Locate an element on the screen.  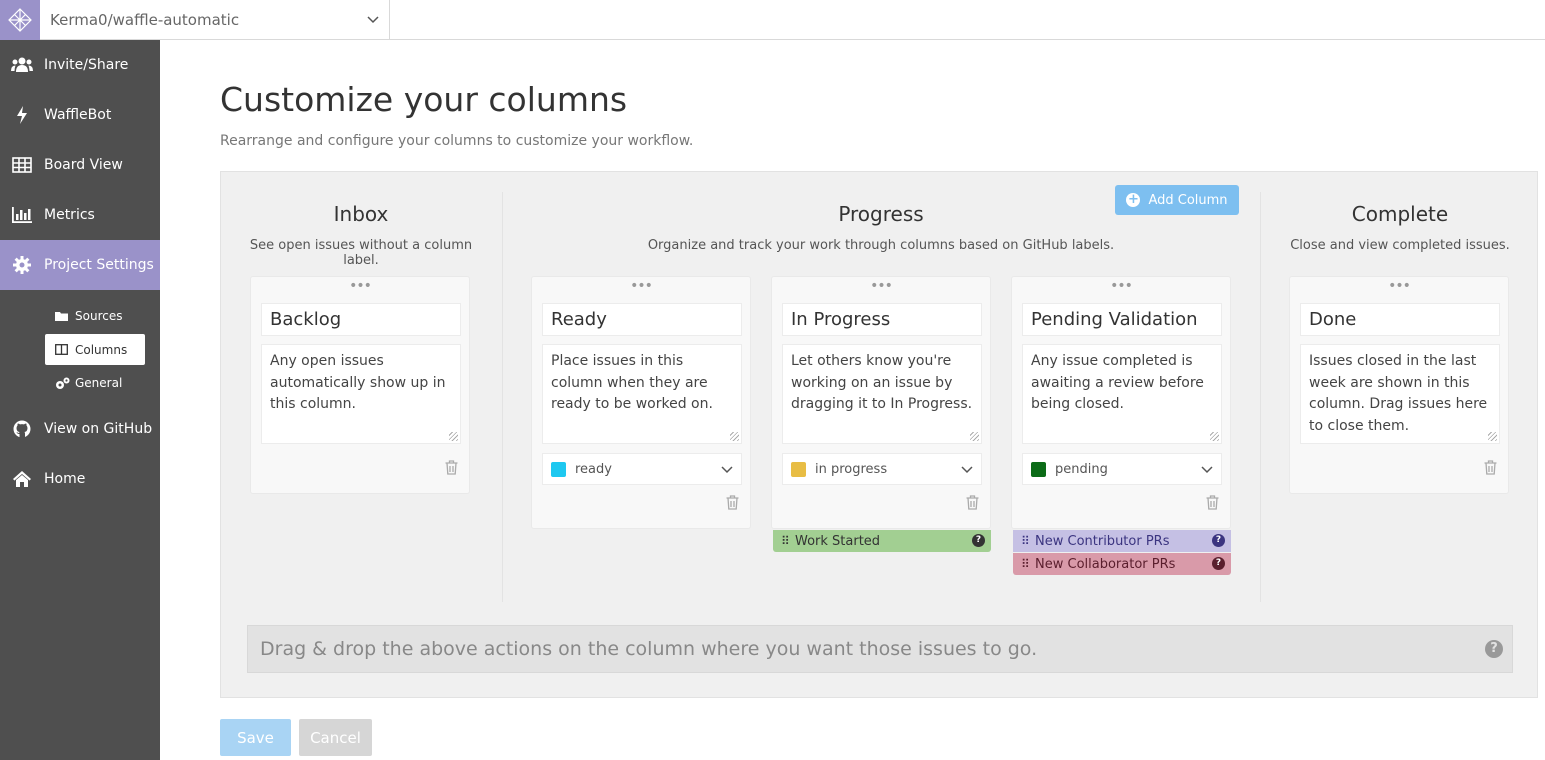
label-select: in progress is located at coordinates (882, 469).